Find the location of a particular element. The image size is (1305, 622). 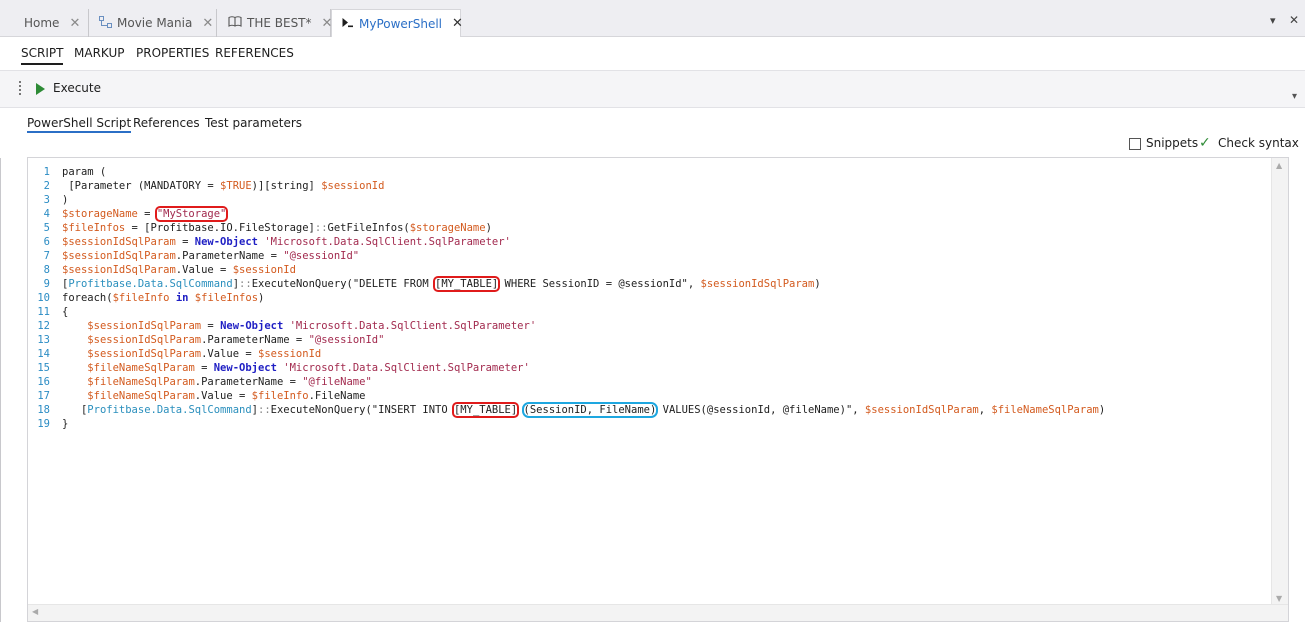

code-line: { is located at coordinates (583, 312).